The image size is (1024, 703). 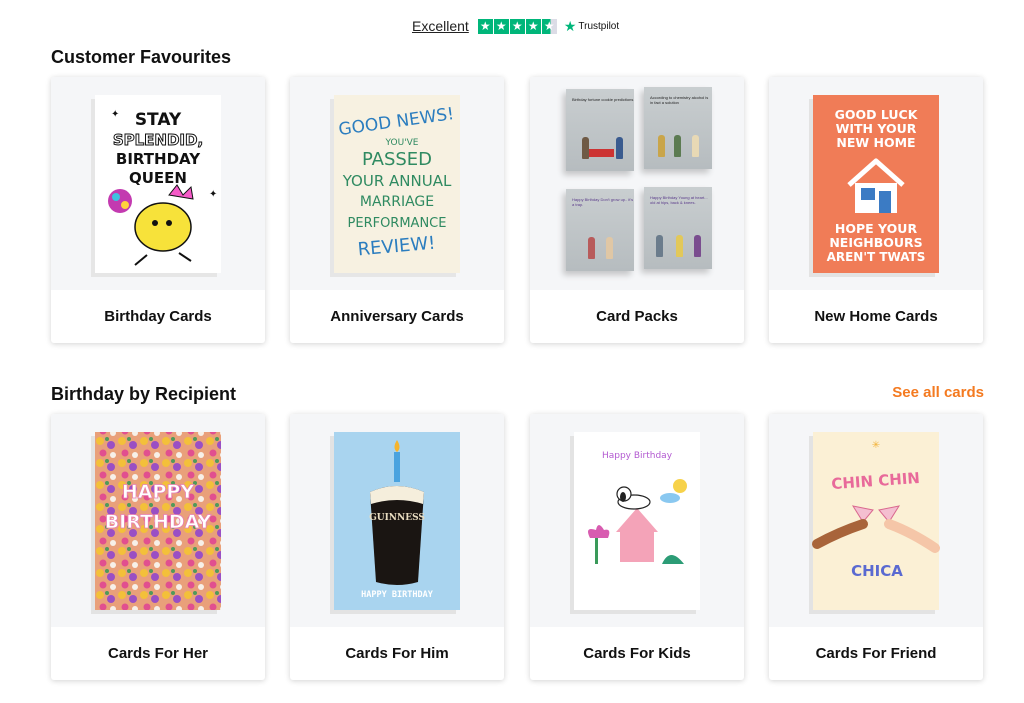 I want to click on card-label: New Home Cards, so click(x=876, y=316).